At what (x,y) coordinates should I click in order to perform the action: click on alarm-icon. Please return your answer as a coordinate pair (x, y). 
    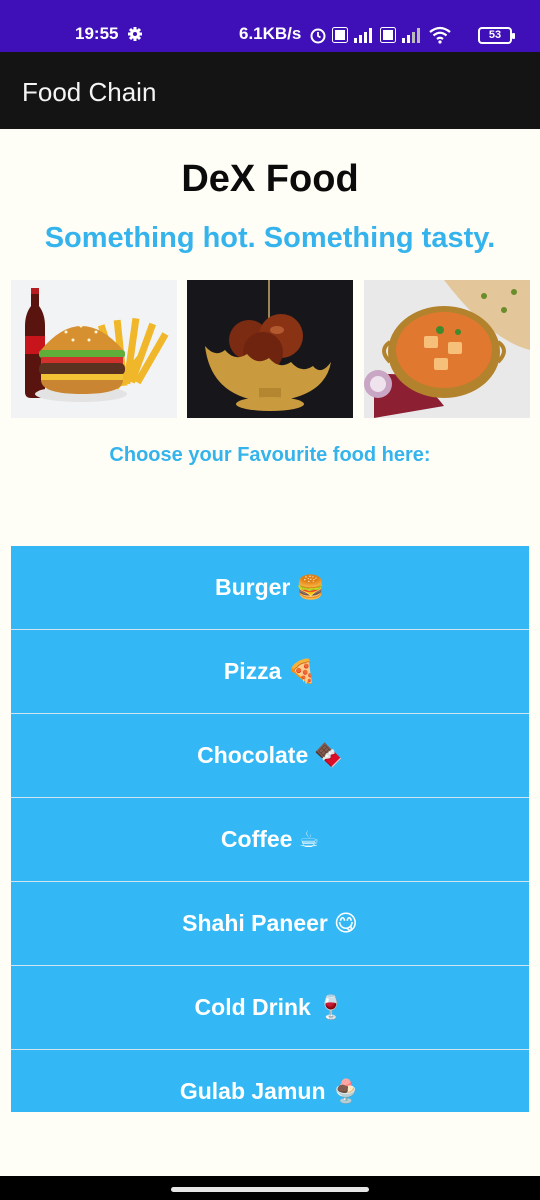
    Looking at the image, I should click on (318, 36).